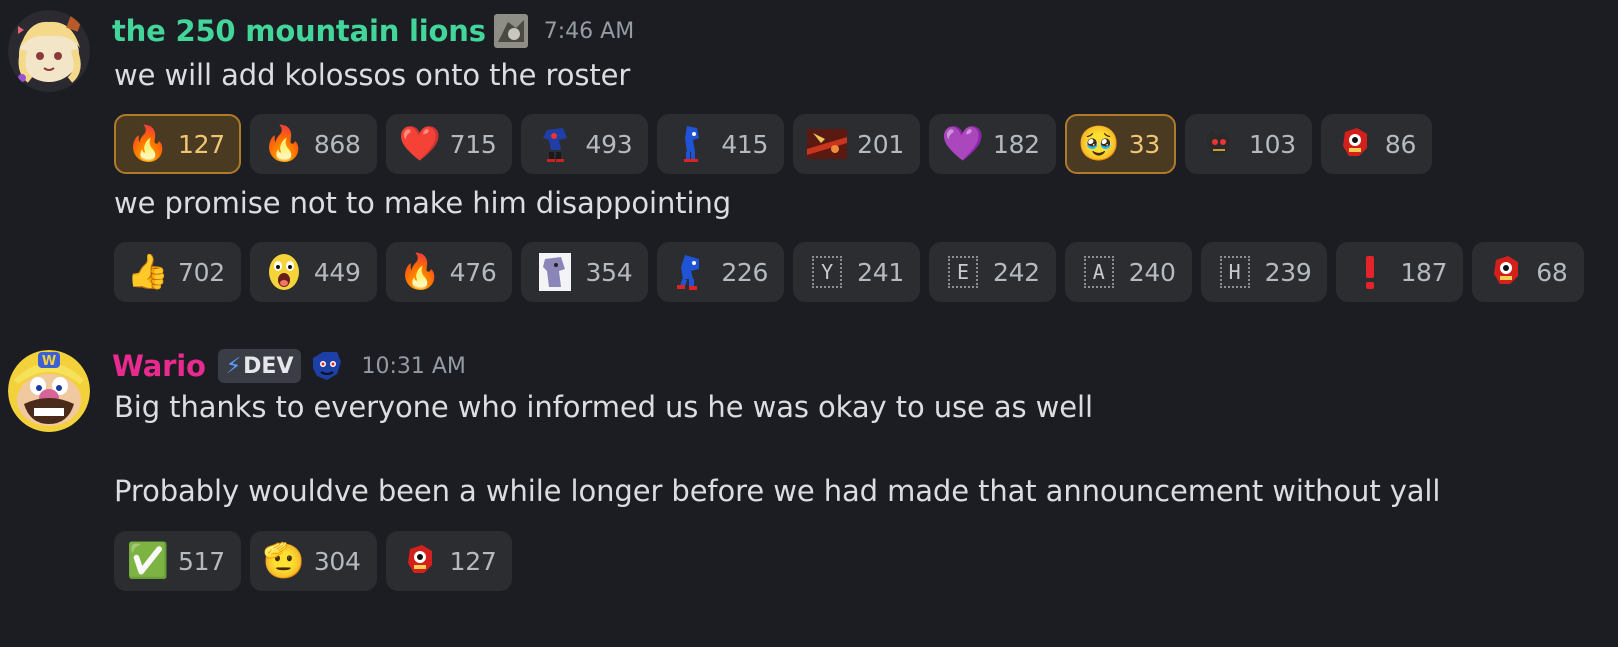 The image size is (1618, 647). I want to click on reaction-saluting-face: 🫡 304, so click(313, 561).